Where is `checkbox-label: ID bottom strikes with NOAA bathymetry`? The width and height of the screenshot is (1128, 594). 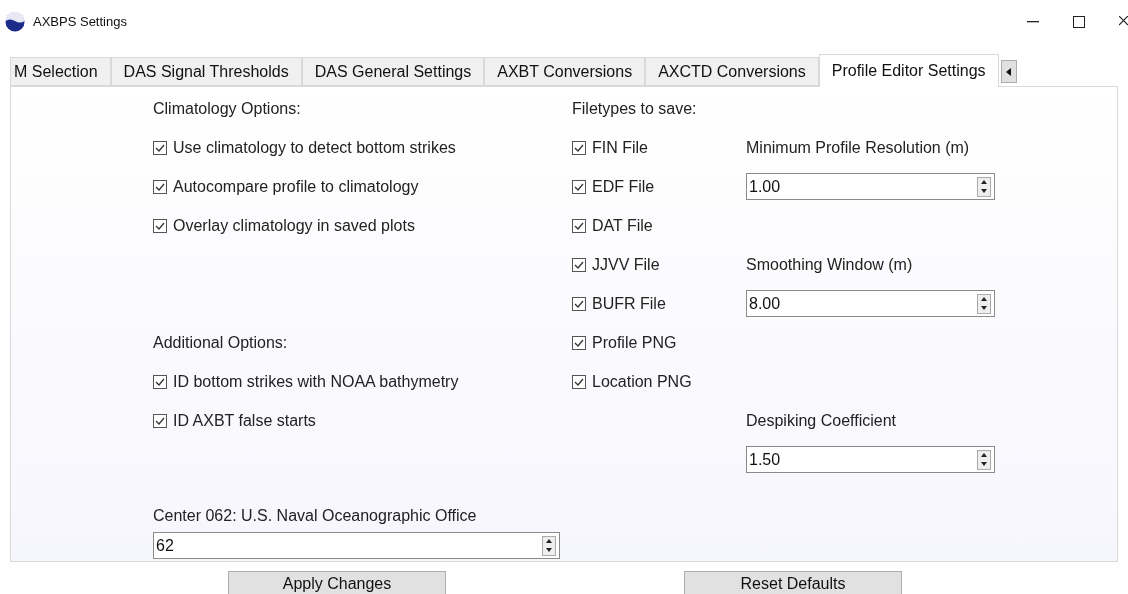
checkbox-label: ID bottom strikes with NOAA bathymetry is located at coordinates (316, 381).